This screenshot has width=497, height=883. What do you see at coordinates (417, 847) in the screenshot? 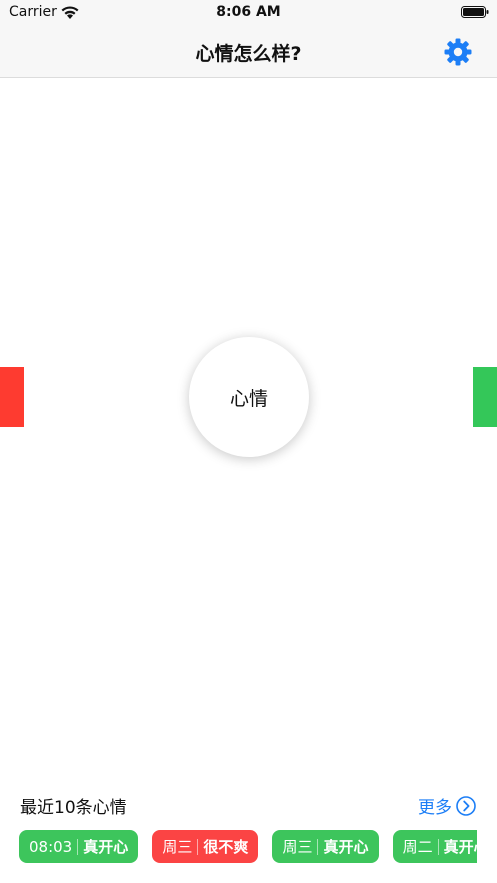
I see `mood-chip-time: 周二` at bounding box center [417, 847].